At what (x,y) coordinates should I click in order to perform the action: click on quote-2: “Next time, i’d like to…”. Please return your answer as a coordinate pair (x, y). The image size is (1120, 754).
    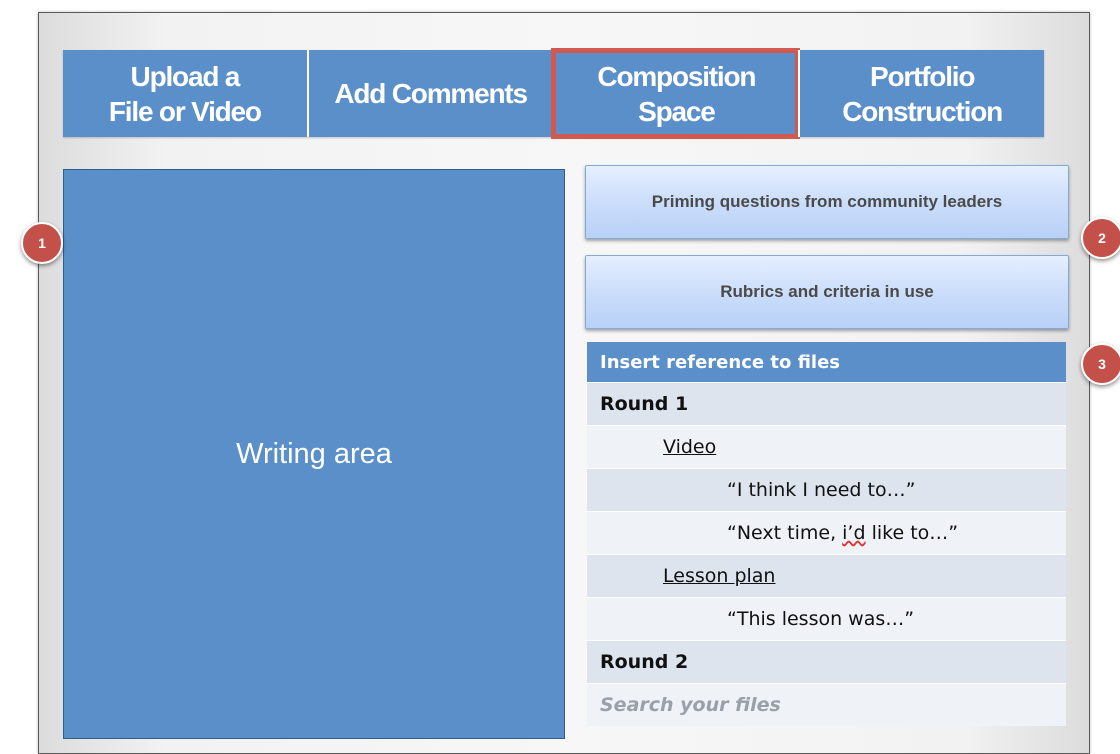
    Looking at the image, I should click on (772, 533).